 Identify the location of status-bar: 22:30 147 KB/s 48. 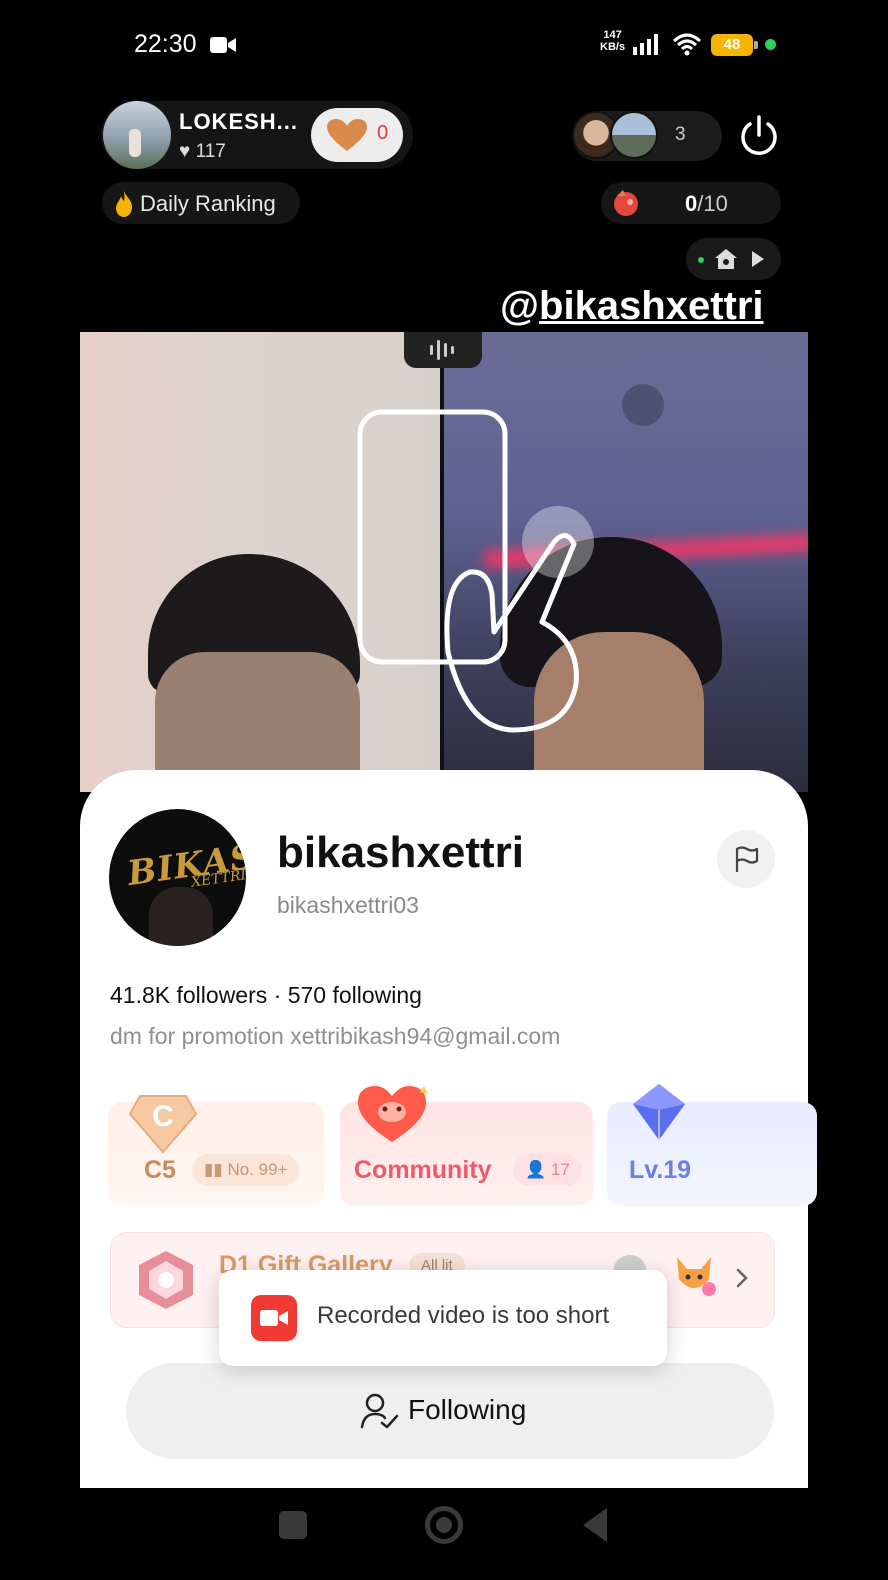
(444, 45).